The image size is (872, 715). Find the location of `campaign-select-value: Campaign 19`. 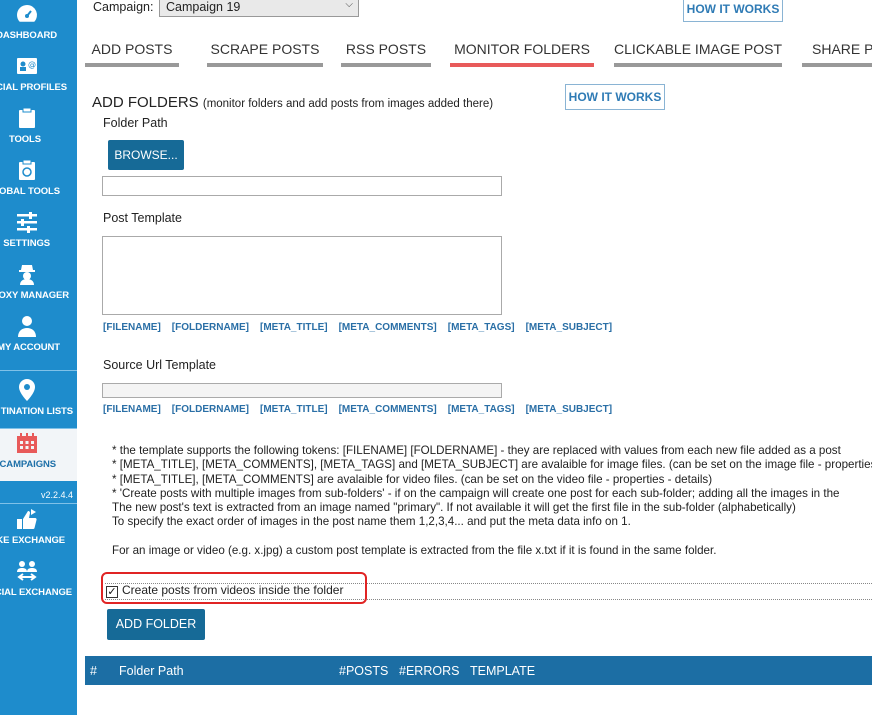

campaign-select-value: Campaign 19 is located at coordinates (203, 7).